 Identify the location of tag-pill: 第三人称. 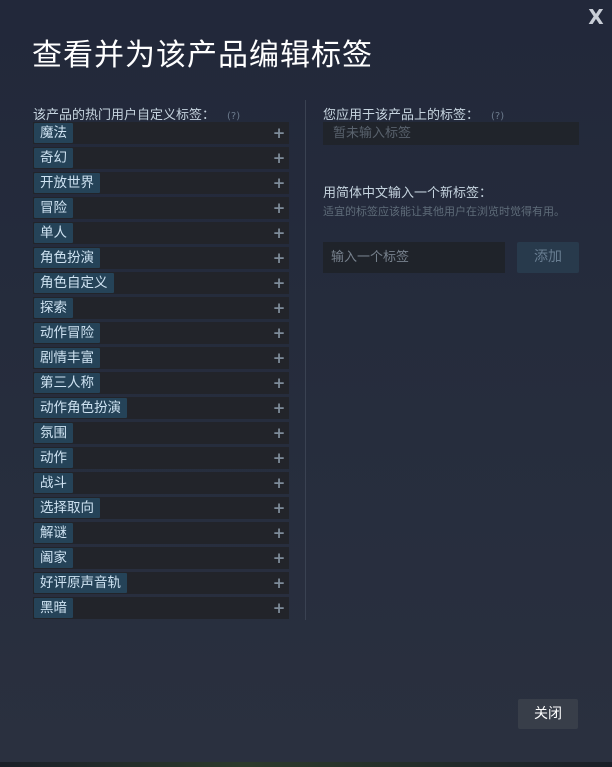
(67, 383).